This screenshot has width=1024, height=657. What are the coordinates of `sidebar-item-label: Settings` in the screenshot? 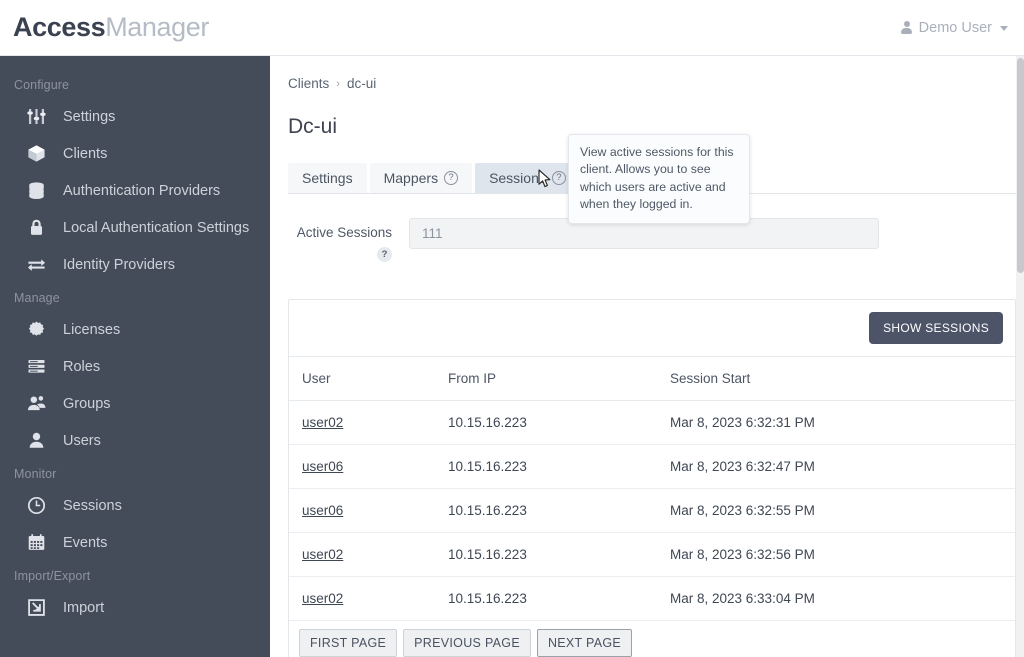 It's located at (89, 116).